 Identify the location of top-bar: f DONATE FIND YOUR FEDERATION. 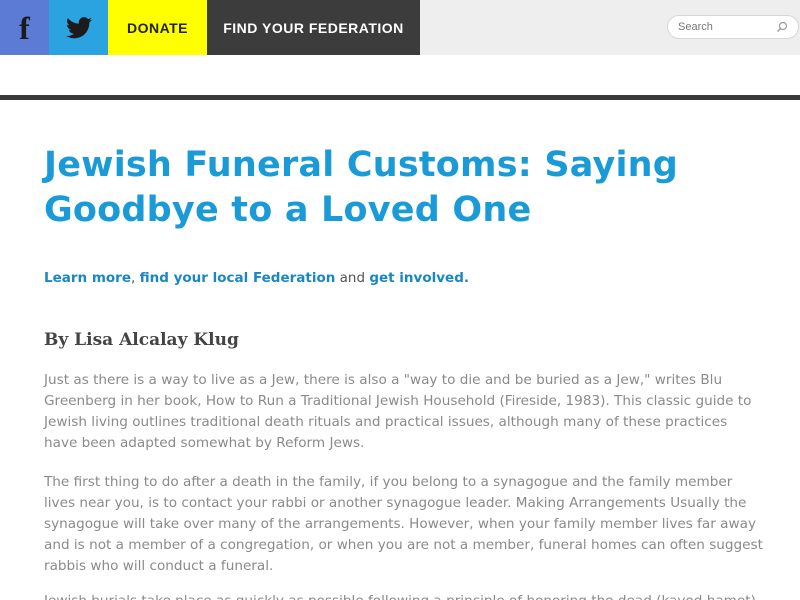
(400, 27).